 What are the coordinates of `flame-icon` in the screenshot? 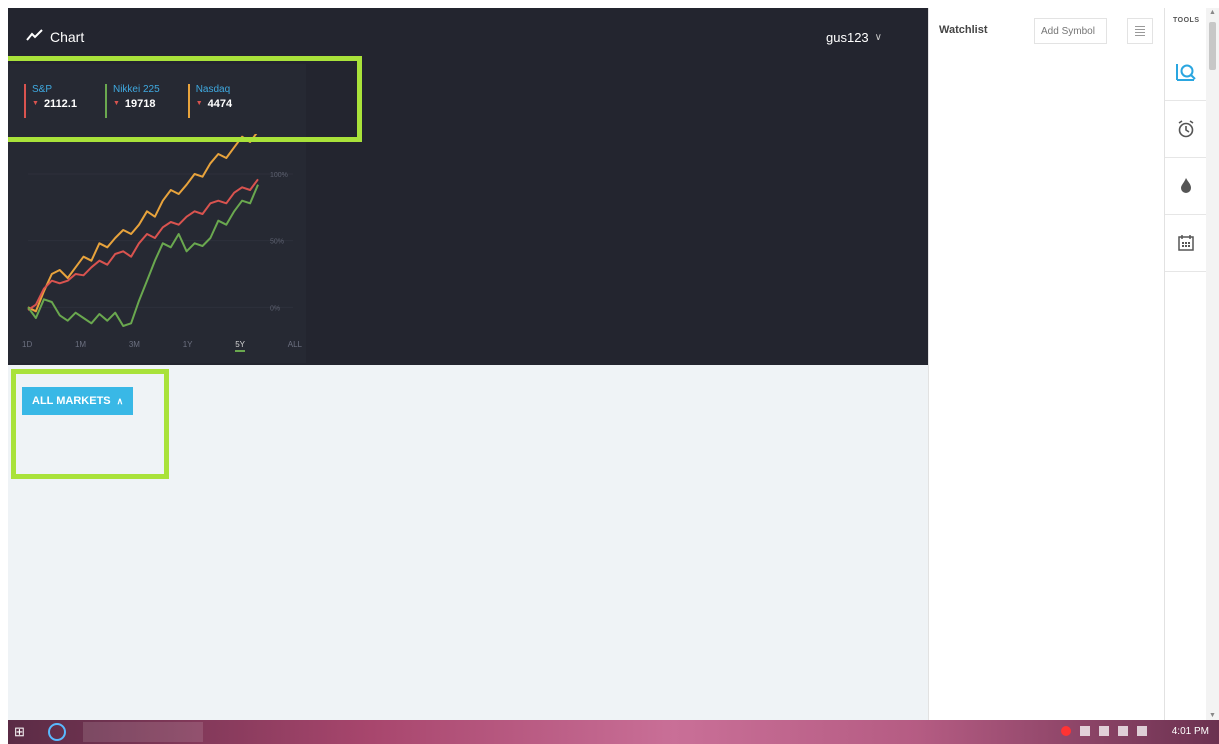 It's located at (1186, 185).